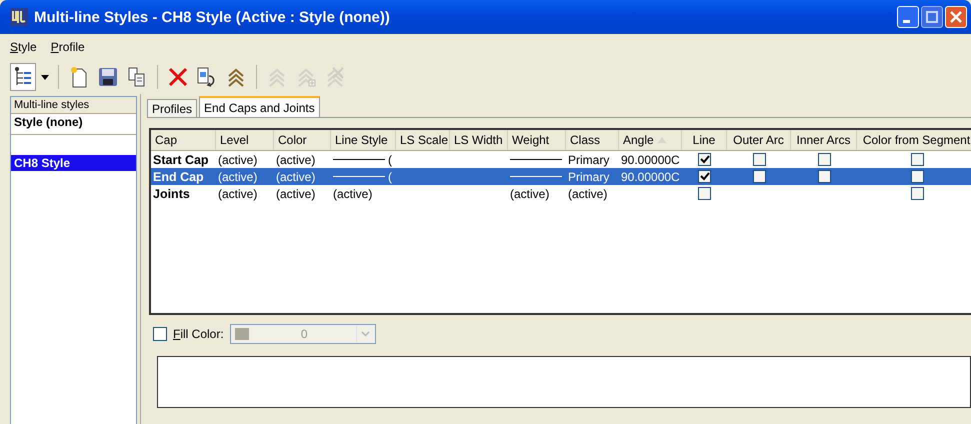 The width and height of the screenshot is (971, 424). Describe the element at coordinates (245, 140) in the screenshot. I see `column-header: Level` at that location.